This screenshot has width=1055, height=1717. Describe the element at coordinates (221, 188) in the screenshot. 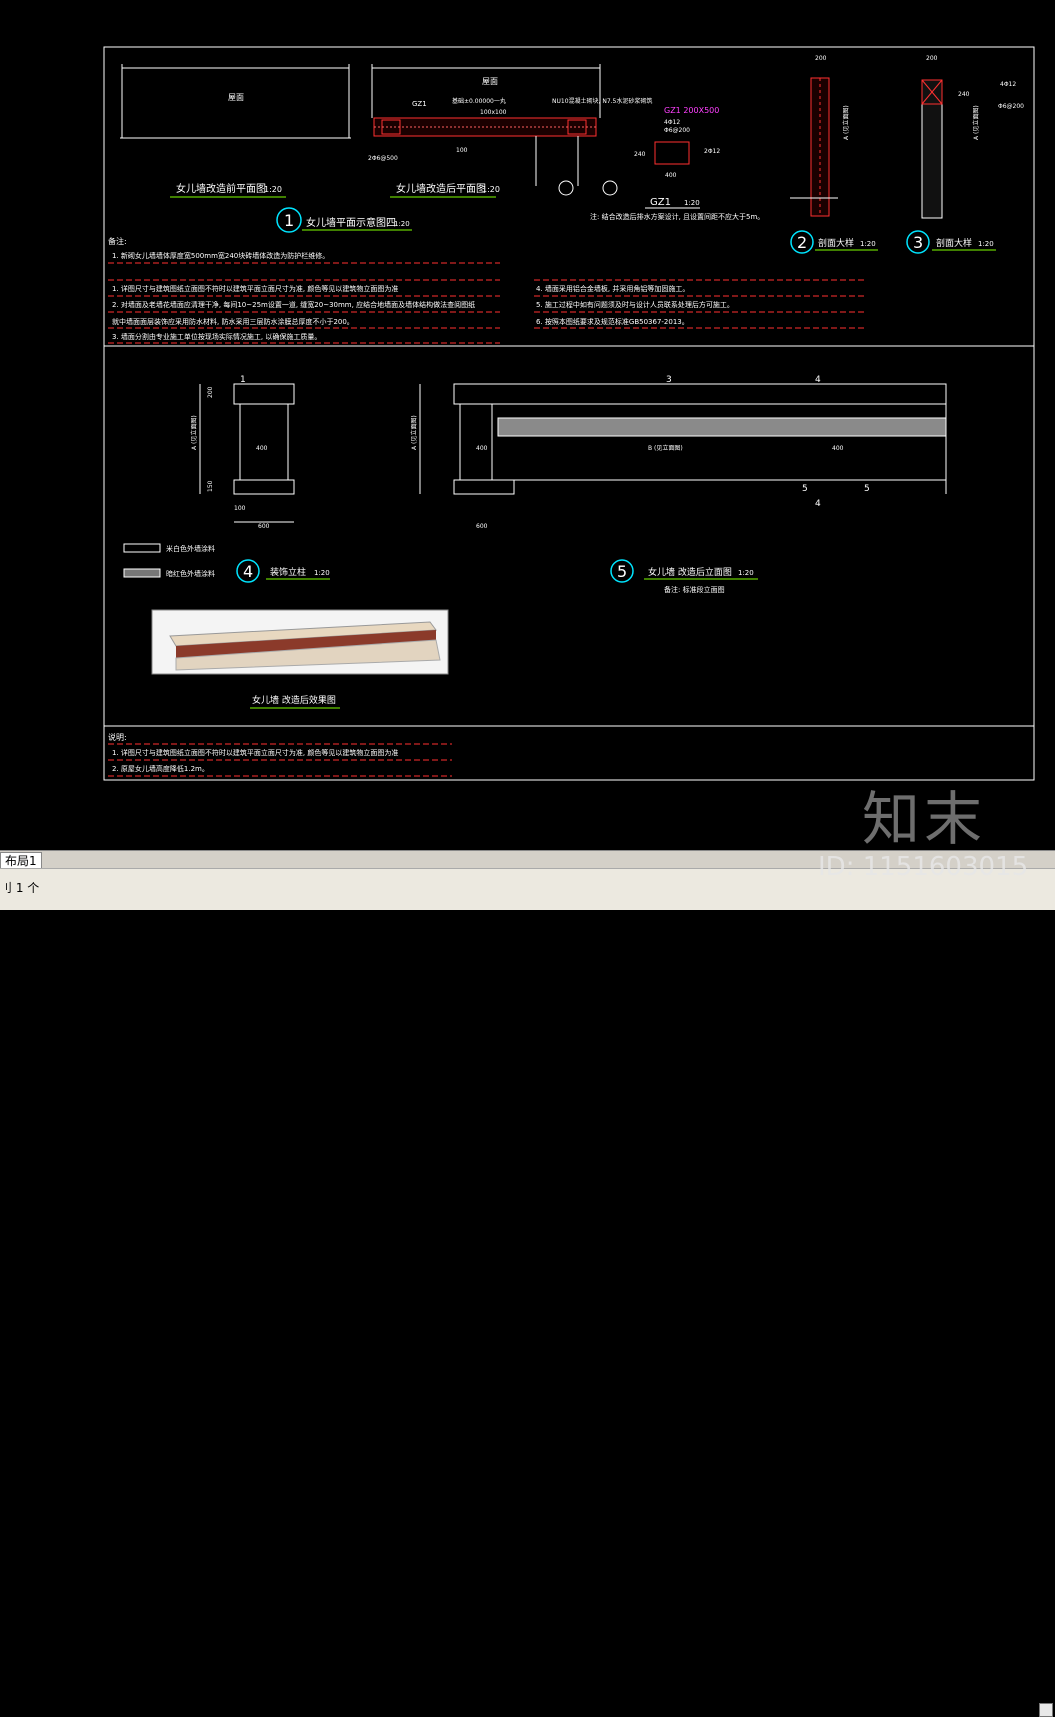

I see `plan1-title: 女儿墙改造前平面图` at that location.